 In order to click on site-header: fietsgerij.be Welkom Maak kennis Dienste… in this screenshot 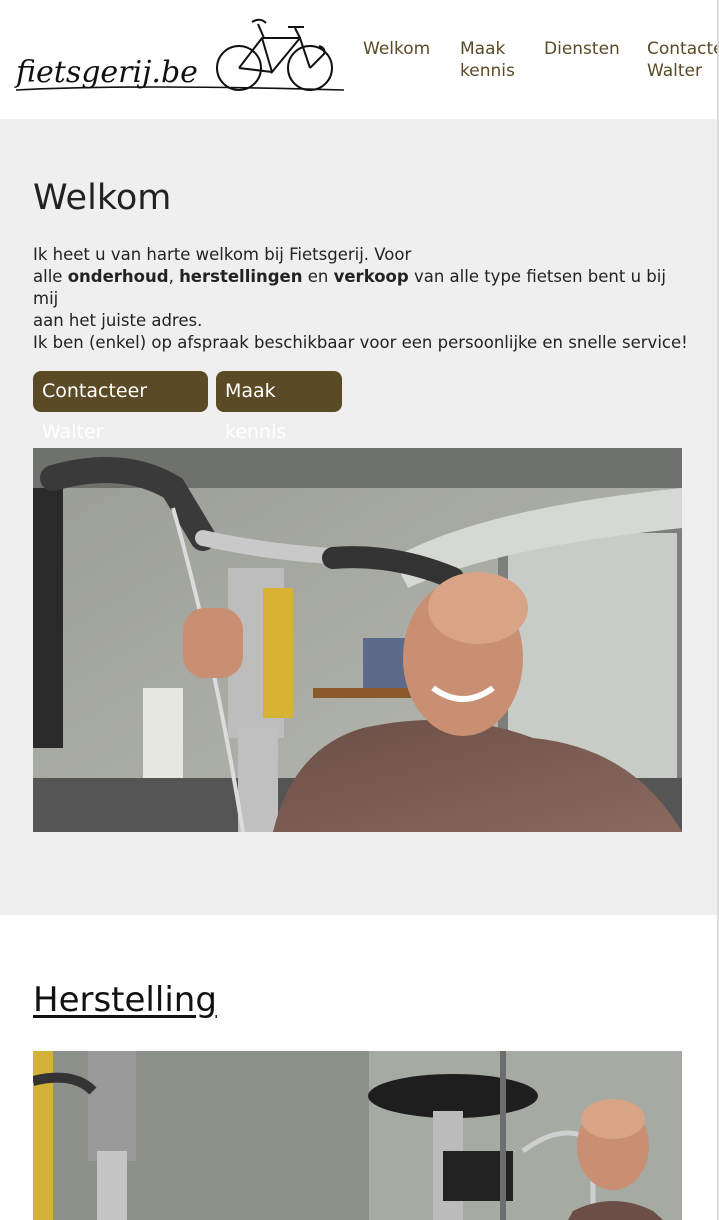, I will do `click(359, 59)`.